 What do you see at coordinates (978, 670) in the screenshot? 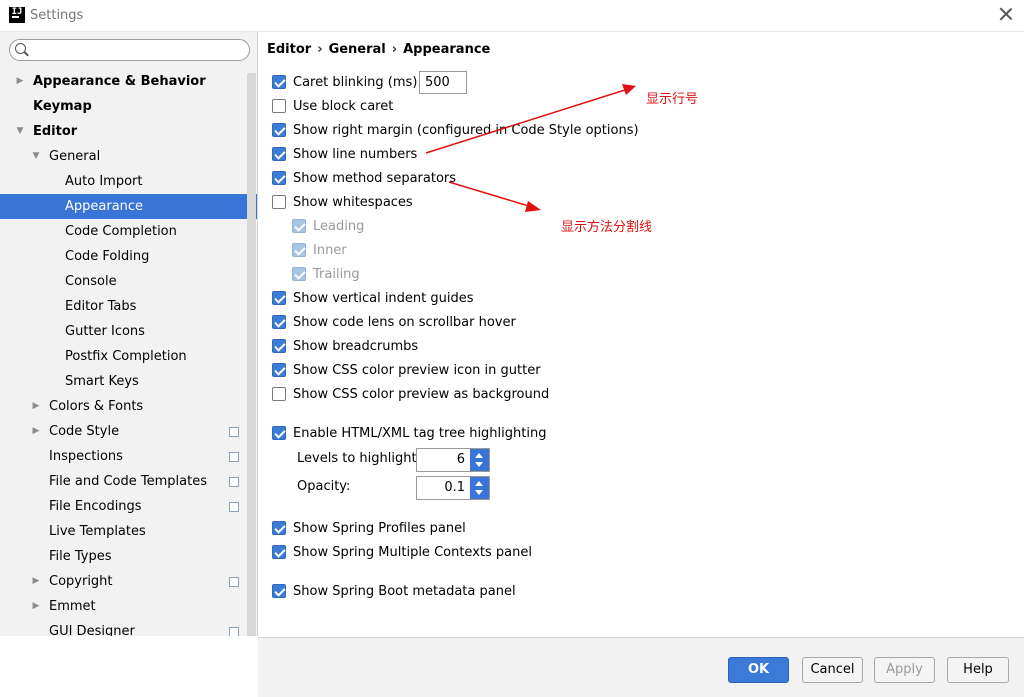
I see `help-button: Help` at bounding box center [978, 670].